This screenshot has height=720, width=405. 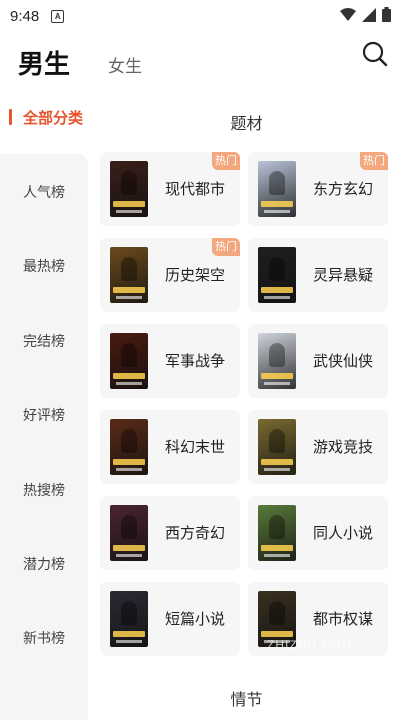 What do you see at coordinates (369, 14) in the screenshot?
I see `signal-icon` at bounding box center [369, 14].